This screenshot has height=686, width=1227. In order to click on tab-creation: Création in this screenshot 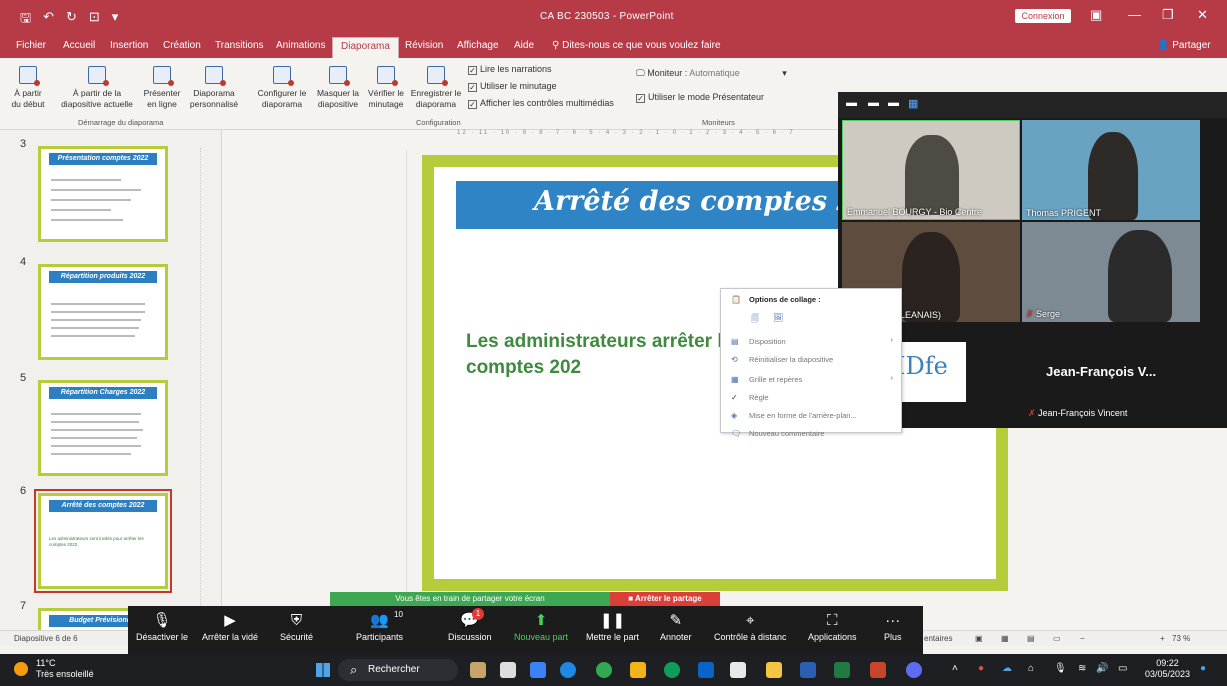, I will do `click(182, 45)`.